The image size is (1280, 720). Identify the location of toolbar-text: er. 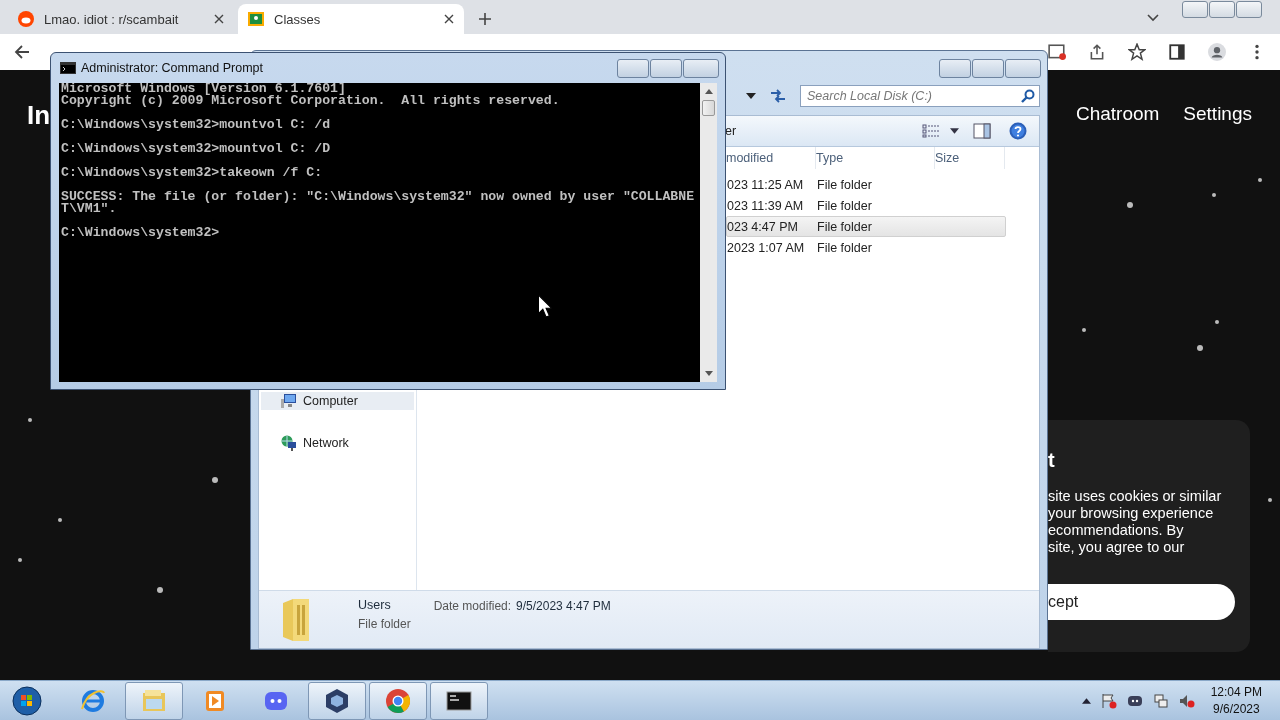
(731, 131).